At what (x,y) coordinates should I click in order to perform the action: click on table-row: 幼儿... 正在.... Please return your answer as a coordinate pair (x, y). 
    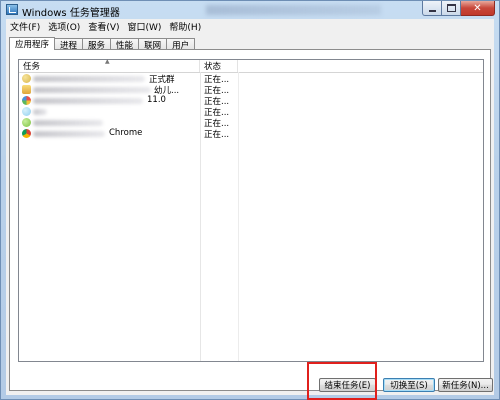
    Looking at the image, I should click on (251, 90).